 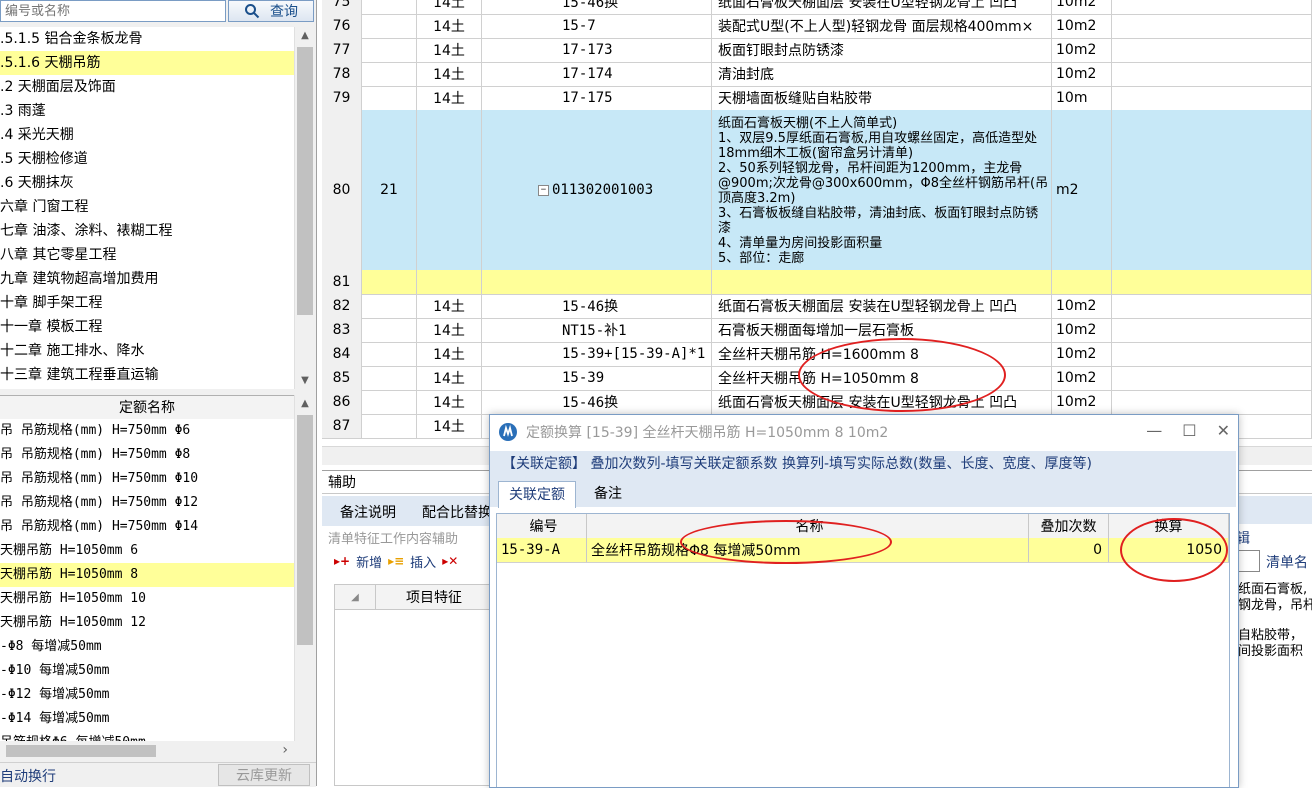 What do you see at coordinates (147, 647) in the screenshot?
I see `list-item: -Φ8 每增减50mm` at bounding box center [147, 647].